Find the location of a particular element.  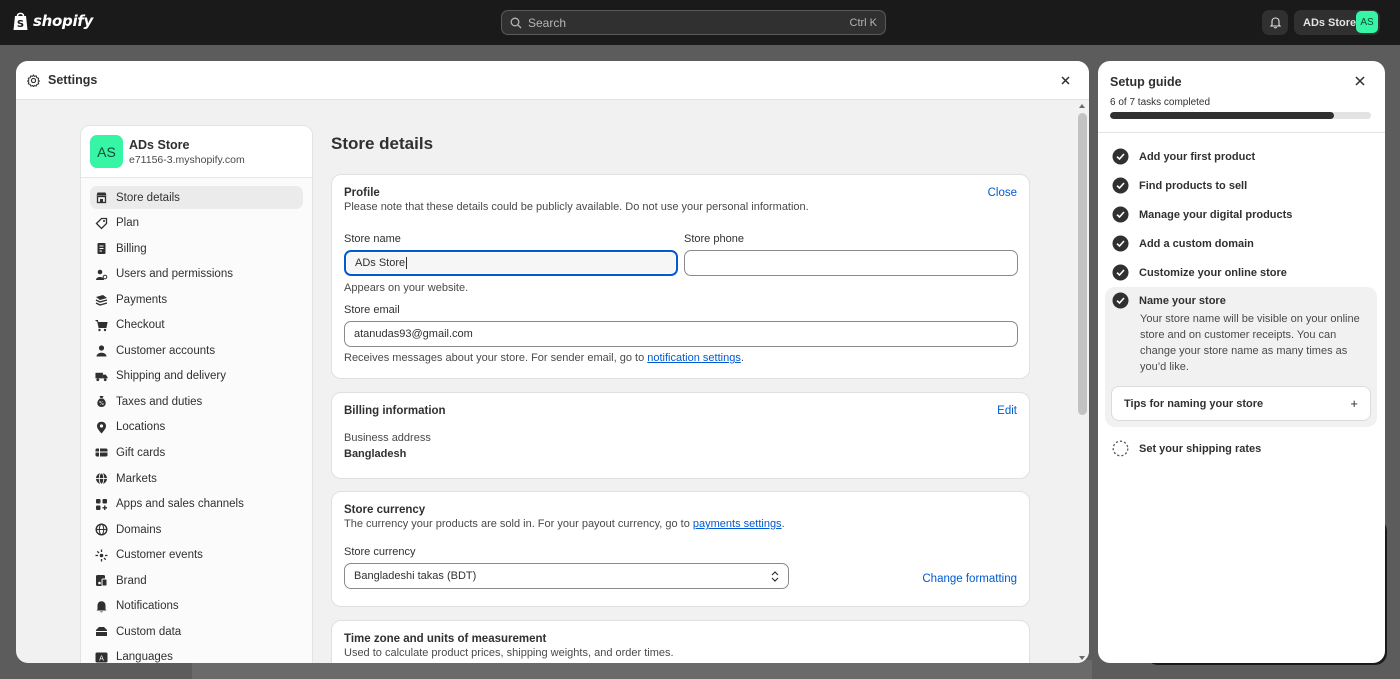

sidebar-item-notifications: Notifications is located at coordinates (196, 606).